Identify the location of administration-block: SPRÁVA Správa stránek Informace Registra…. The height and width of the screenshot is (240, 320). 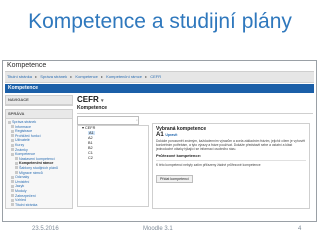
(39, 159).